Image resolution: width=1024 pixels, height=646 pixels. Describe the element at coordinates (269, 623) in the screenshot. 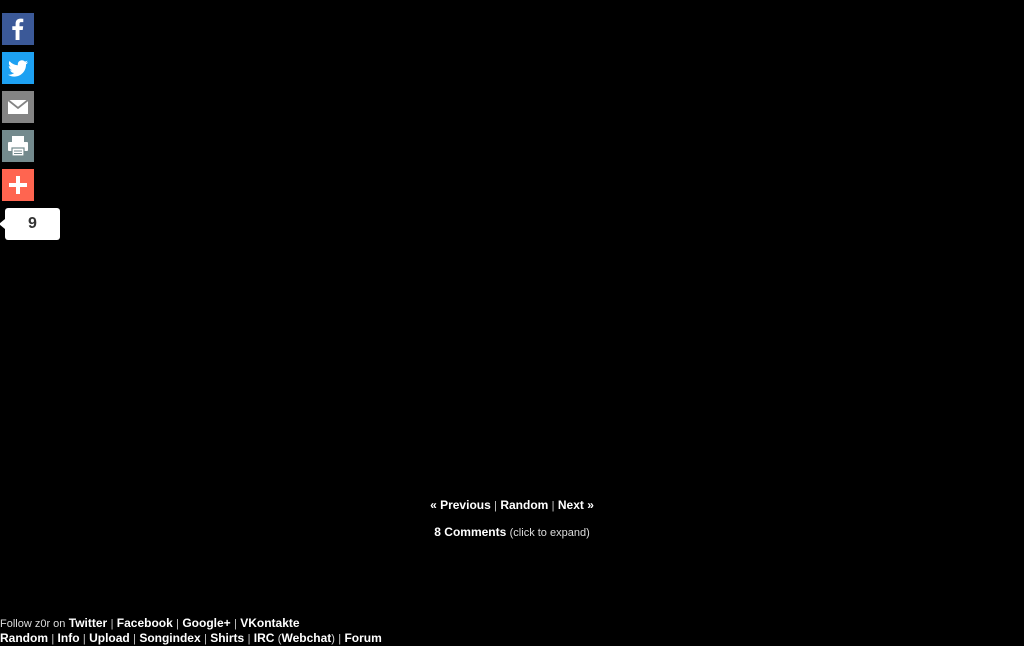

I see `vkontakte-link: VKontakte` at that location.